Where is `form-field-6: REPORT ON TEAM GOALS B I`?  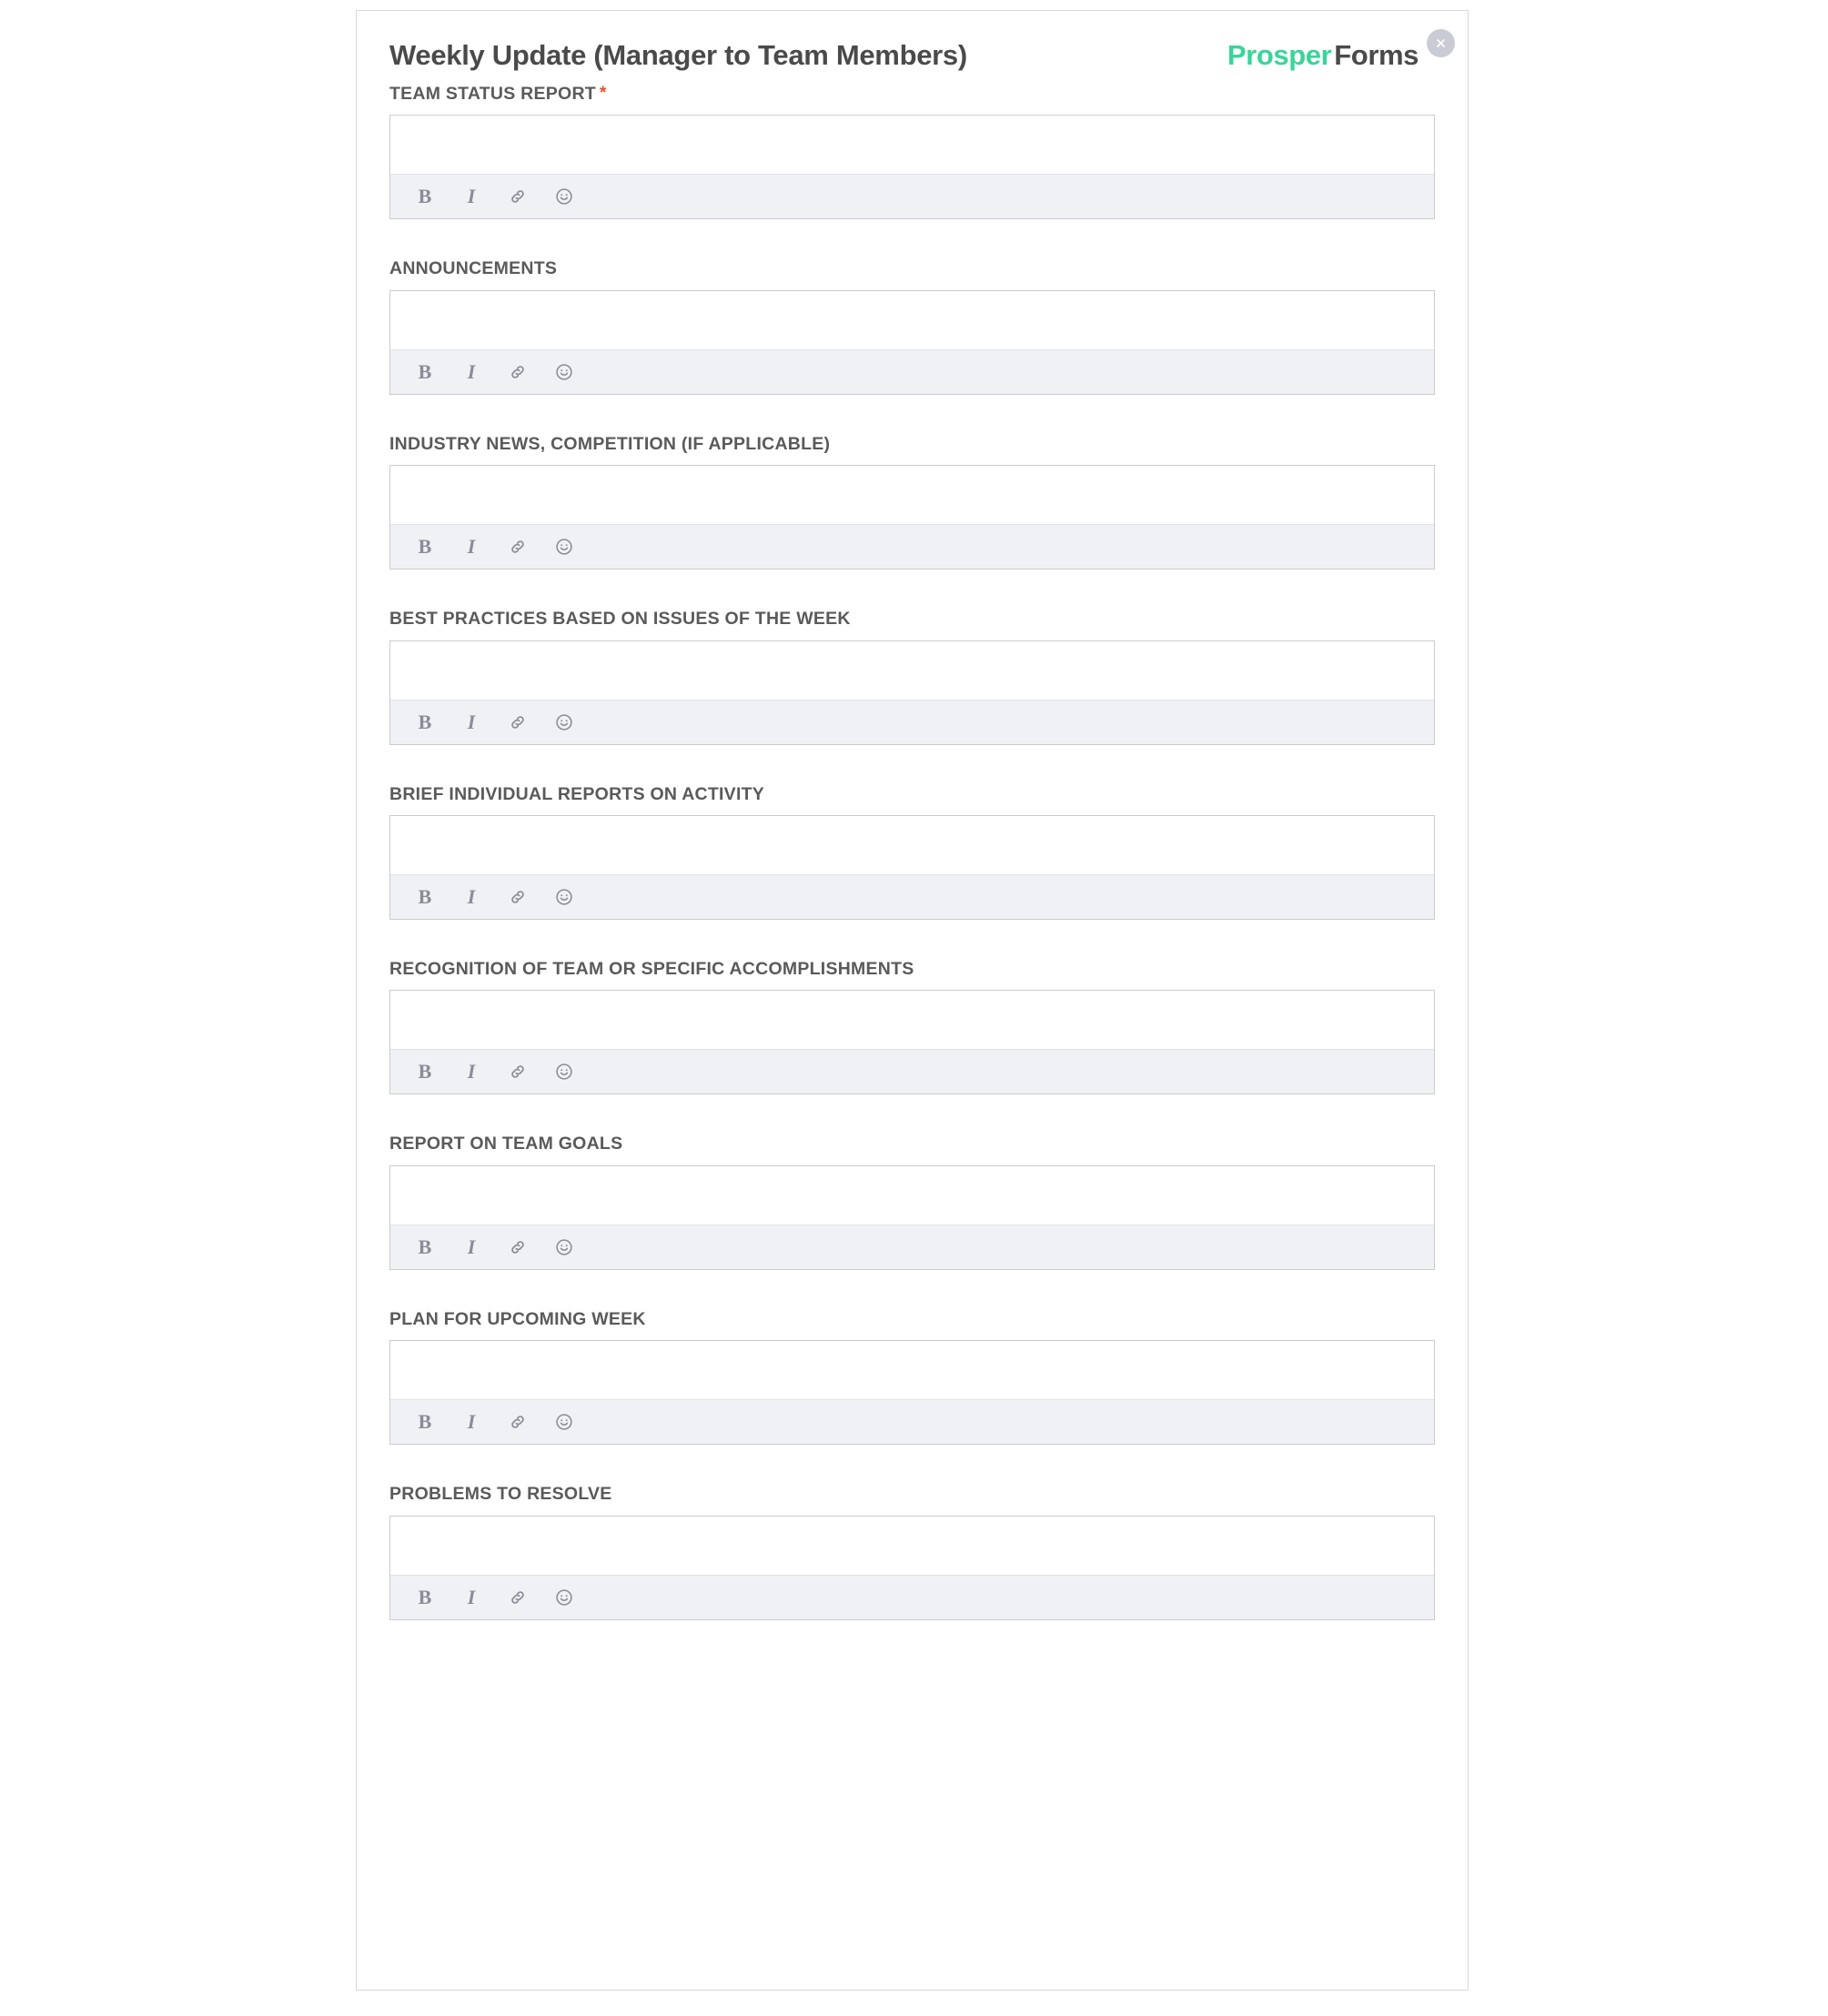 form-field-6: REPORT ON TEAM GOALS B I is located at coordinates (912, 1202).